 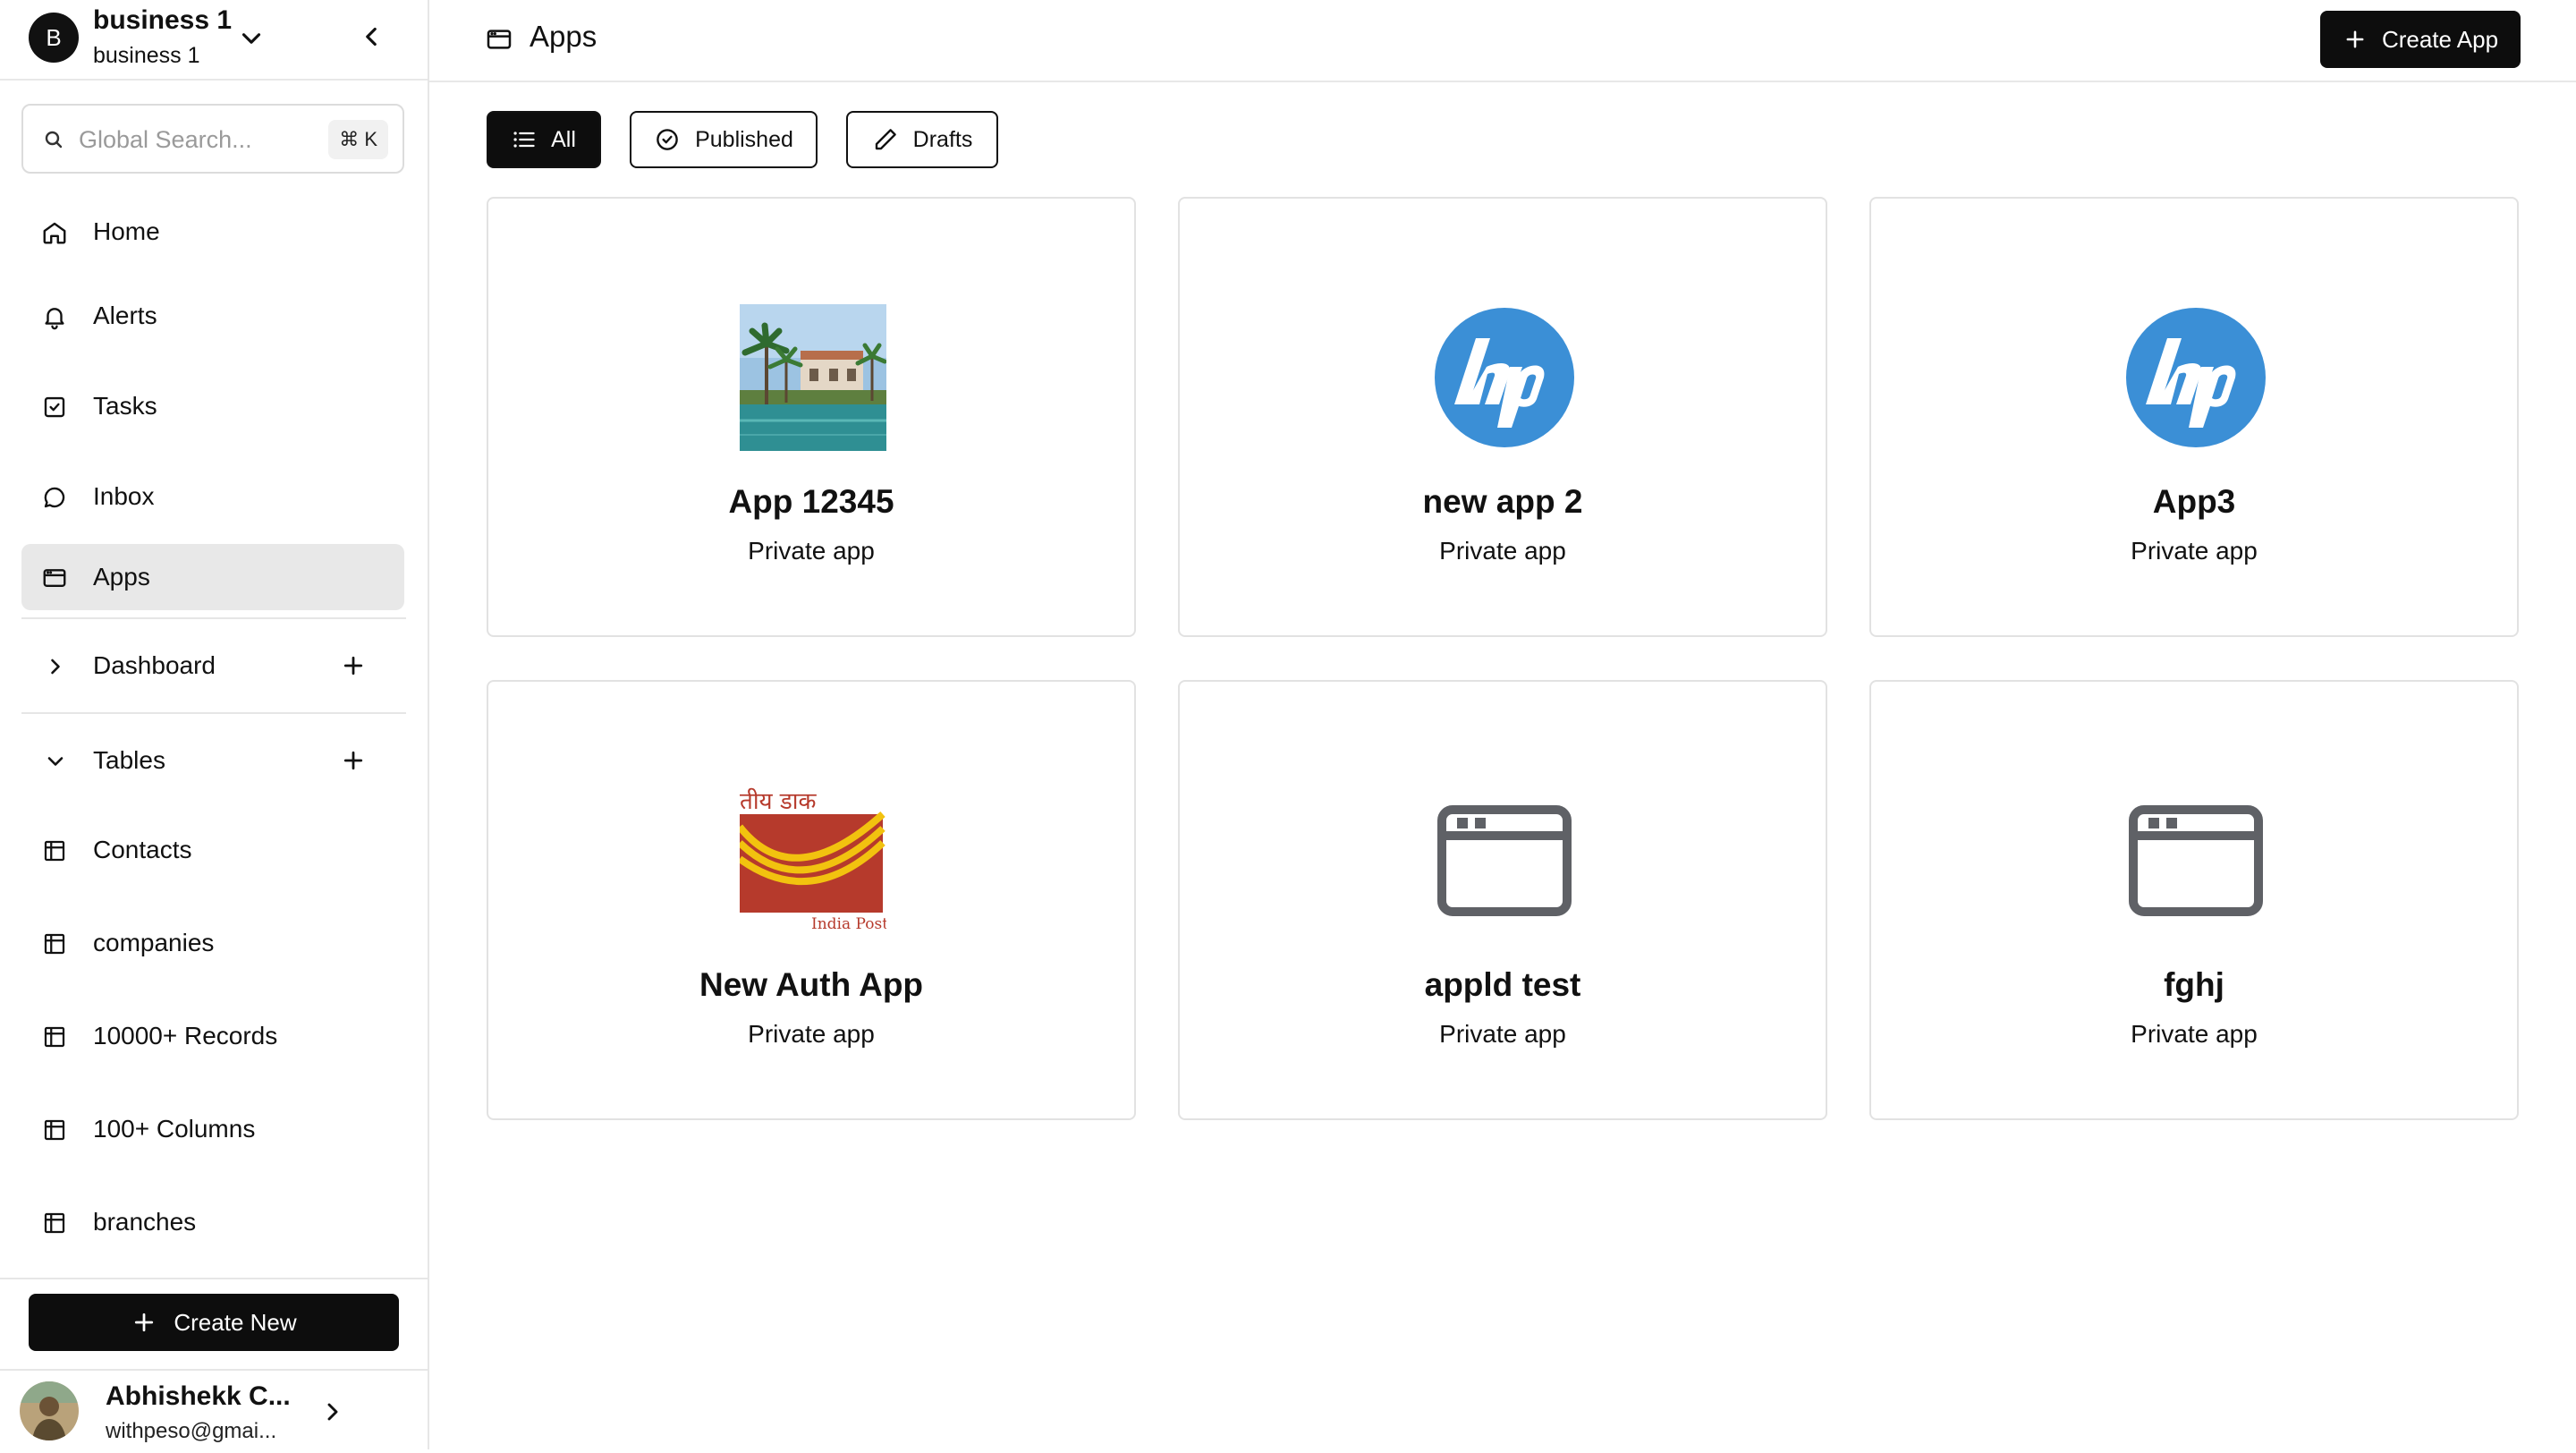 I want to click on sidebar-item-table-columns: 100+ Columns, so click(x=212, y=1129).